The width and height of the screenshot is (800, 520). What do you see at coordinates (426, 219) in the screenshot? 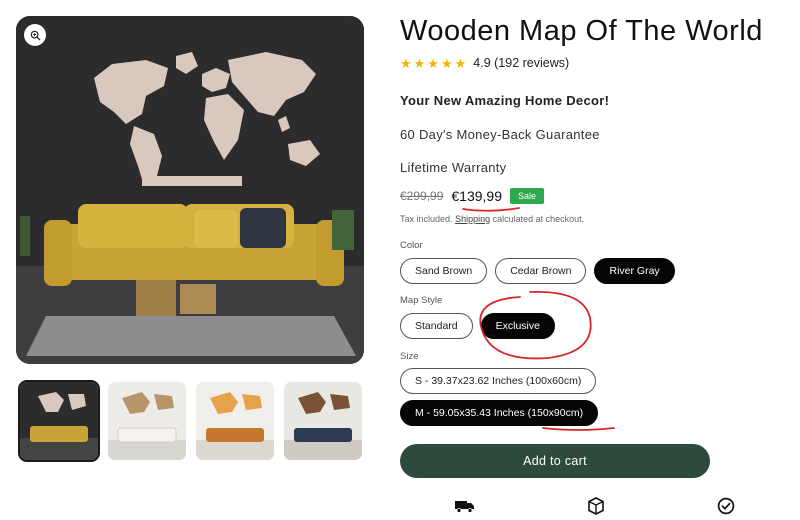
I see `tax-prefix: Tax included.` at bounding box center [426, 219].